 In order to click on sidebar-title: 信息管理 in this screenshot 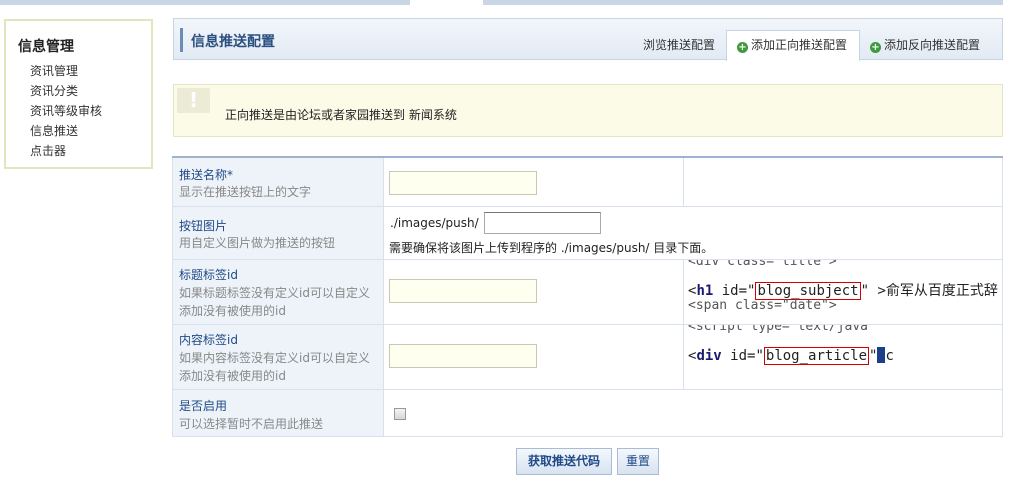, I will do `click(46, 47)`.